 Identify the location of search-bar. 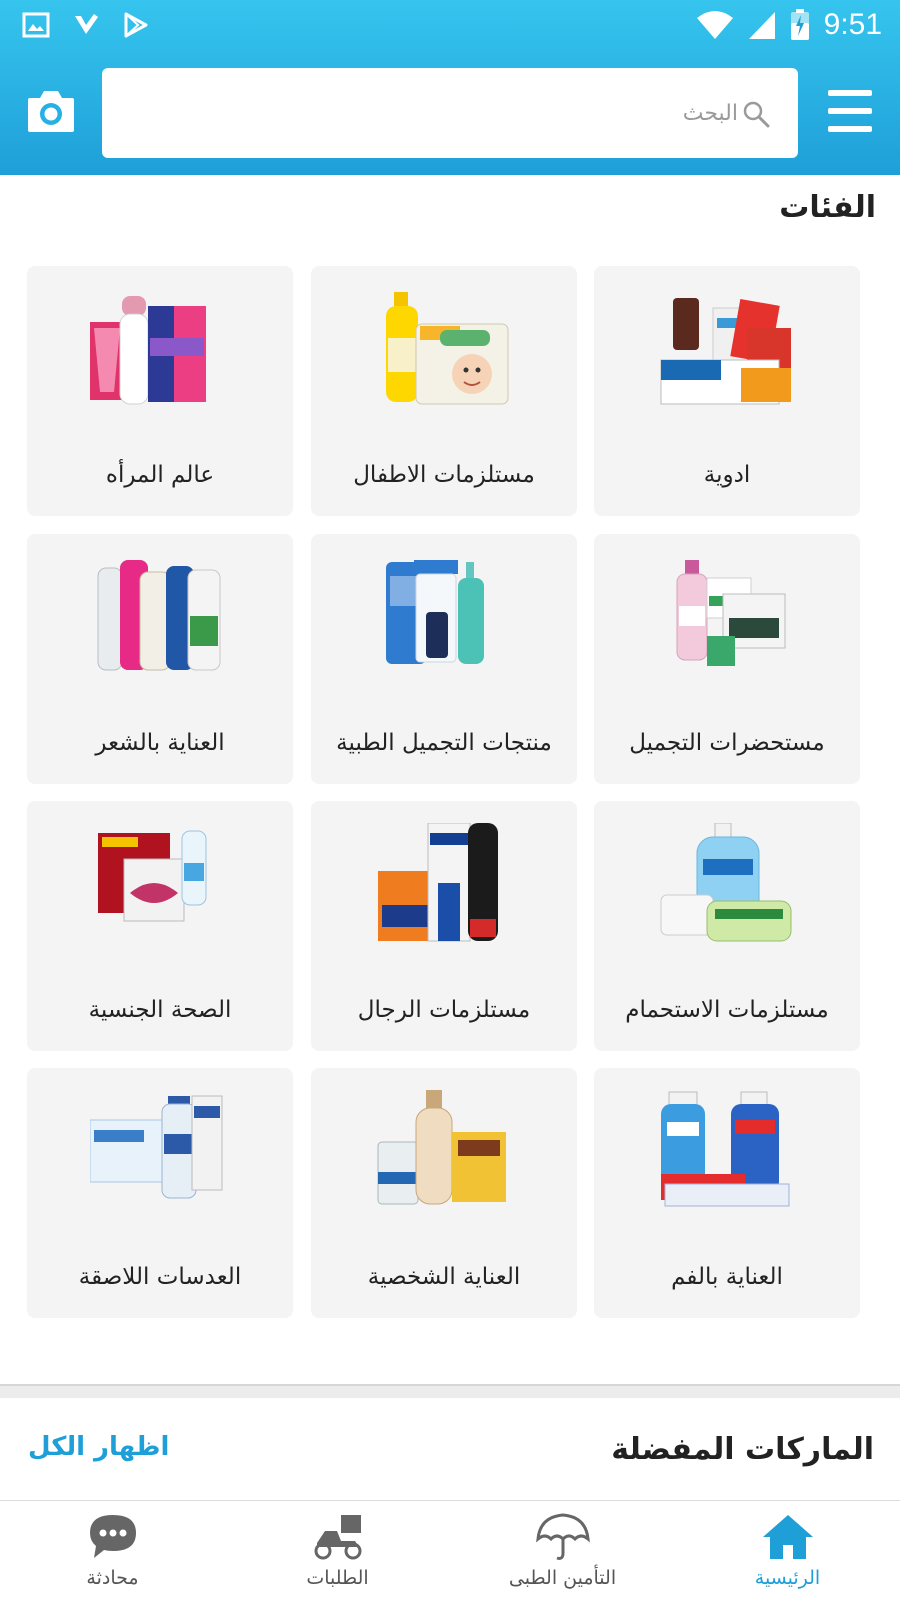
(450, 113).